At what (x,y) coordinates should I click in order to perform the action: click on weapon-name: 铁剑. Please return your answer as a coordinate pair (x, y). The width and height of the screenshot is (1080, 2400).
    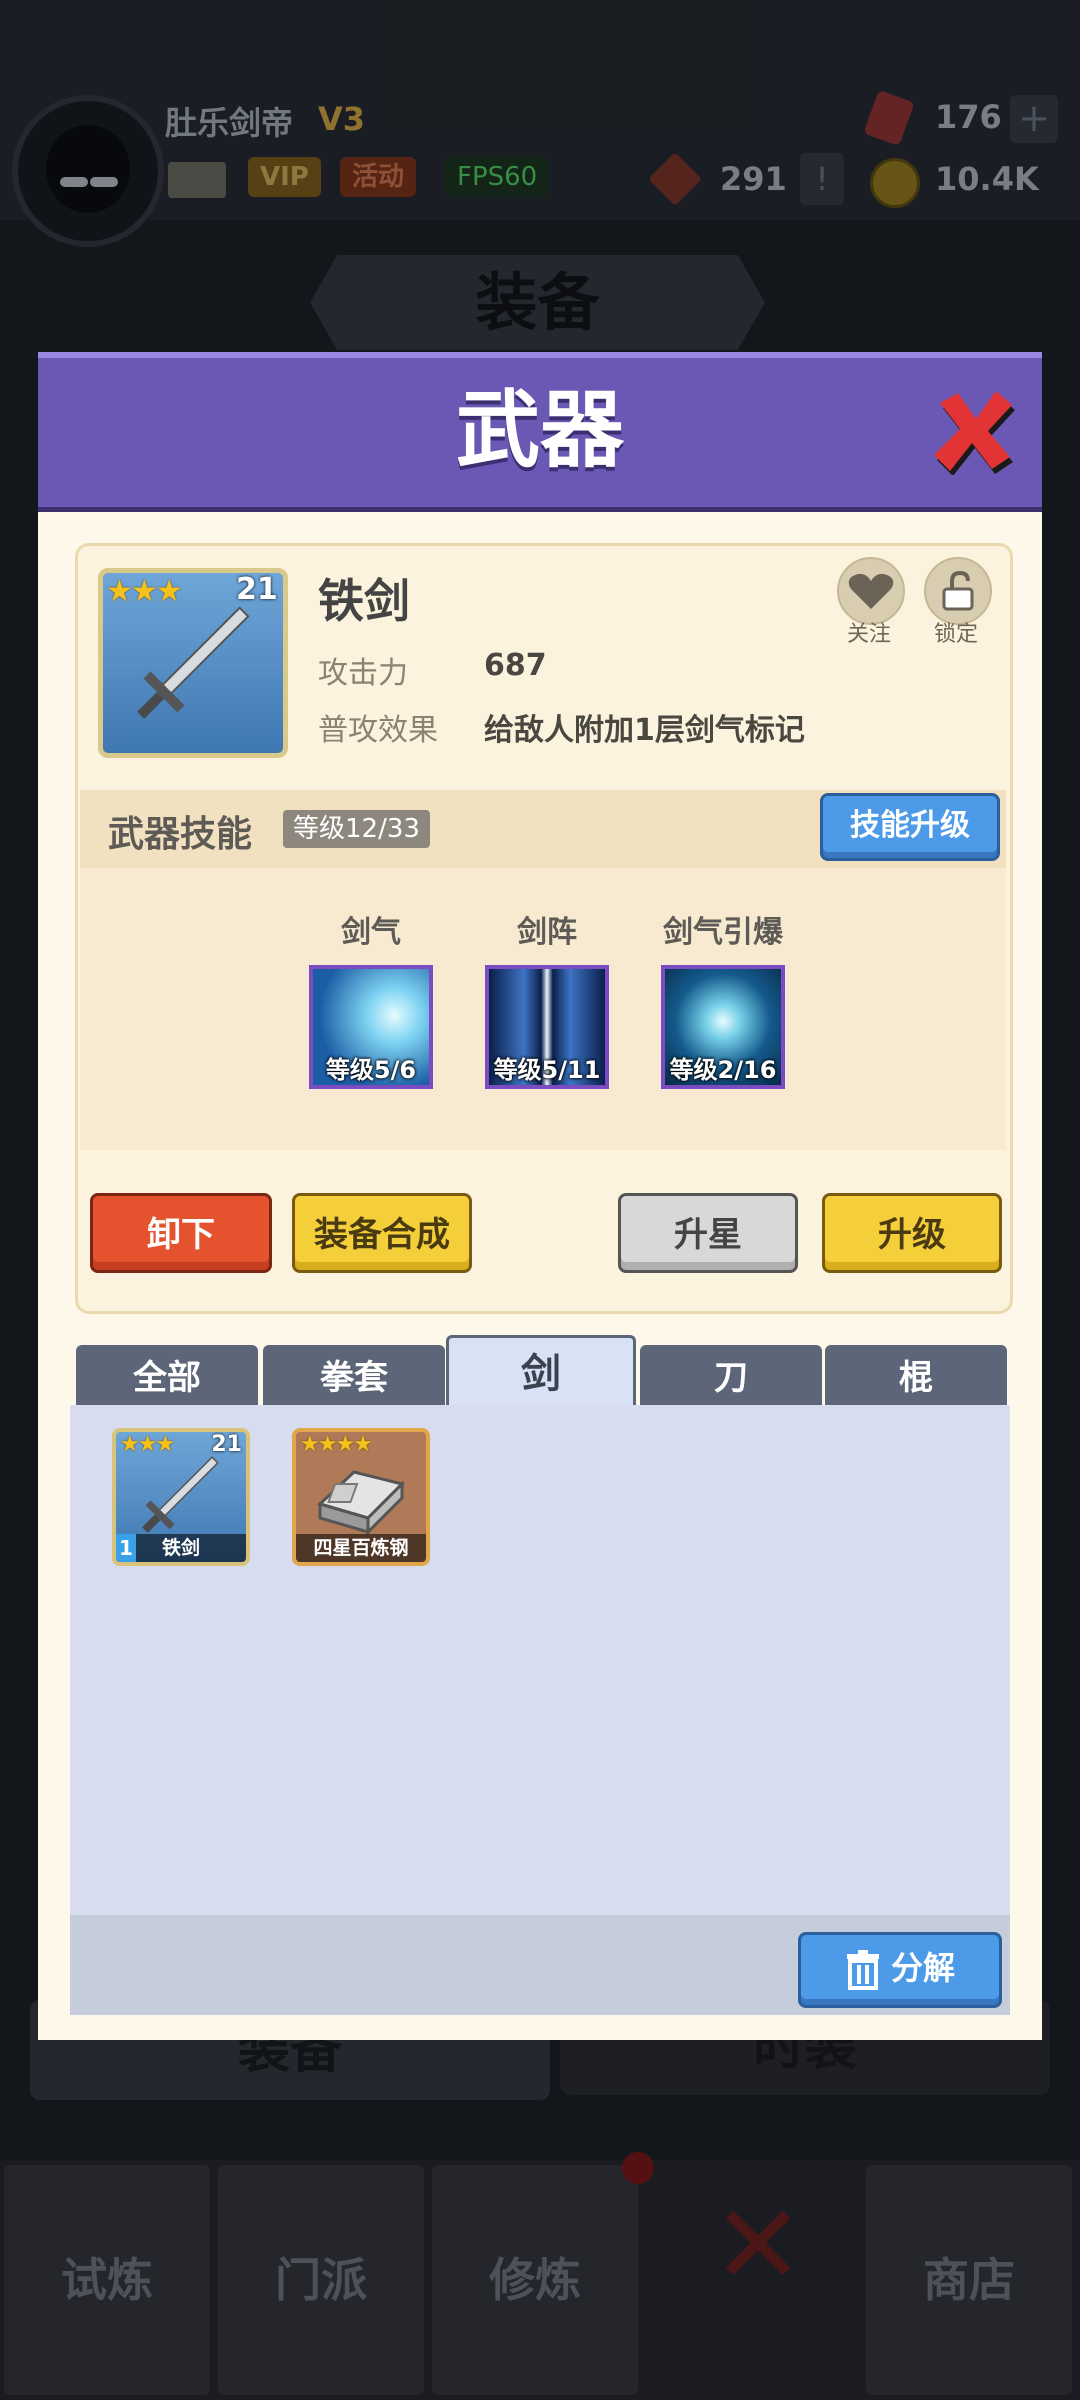
    Looking at the image, I should click on (364, 601).